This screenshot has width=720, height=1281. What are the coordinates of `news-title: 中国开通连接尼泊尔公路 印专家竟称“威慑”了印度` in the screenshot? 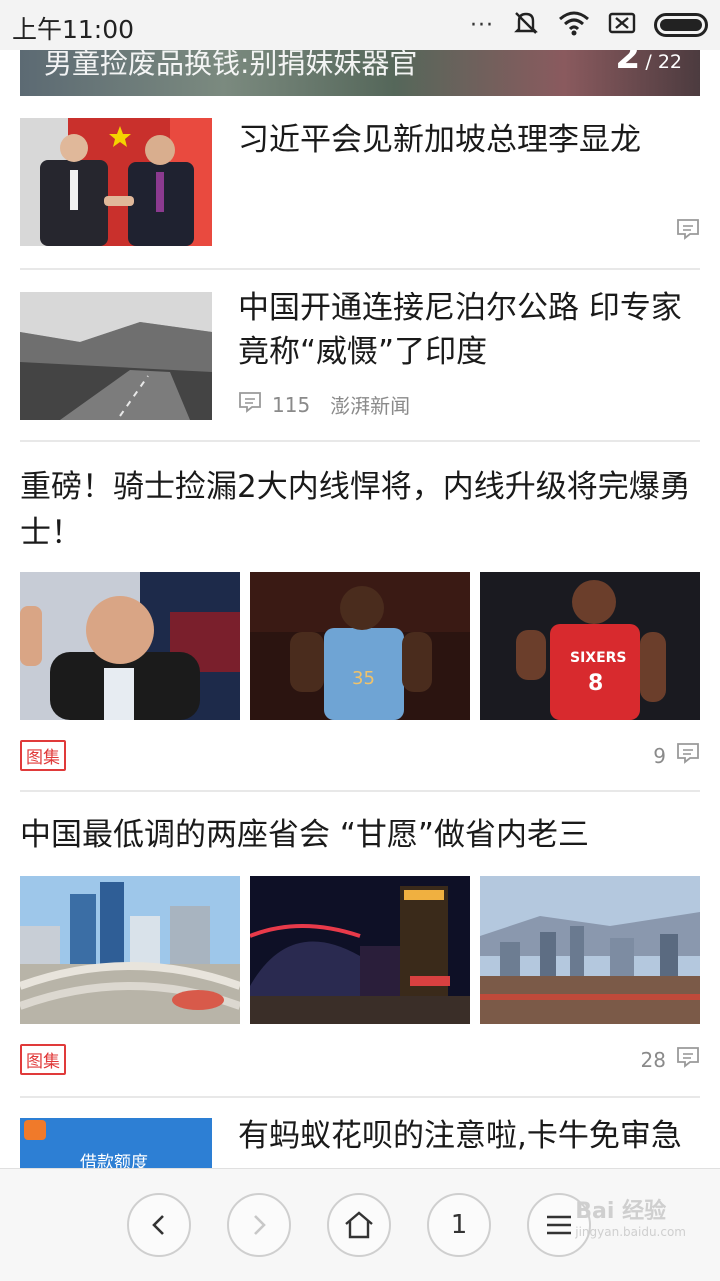 It's located at (460, 330).